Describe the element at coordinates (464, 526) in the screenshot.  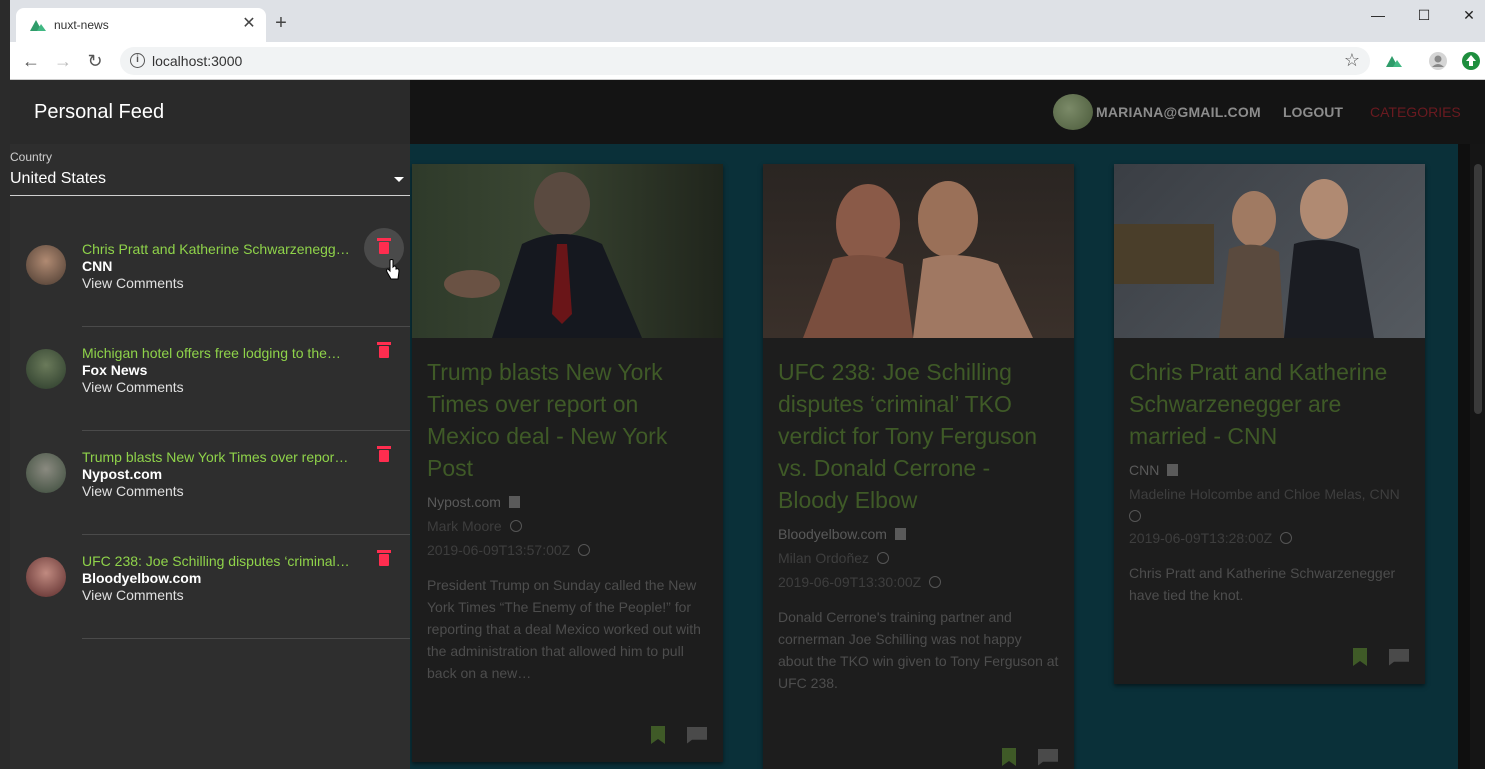
I see `news-author: Mark Moore` at that location.